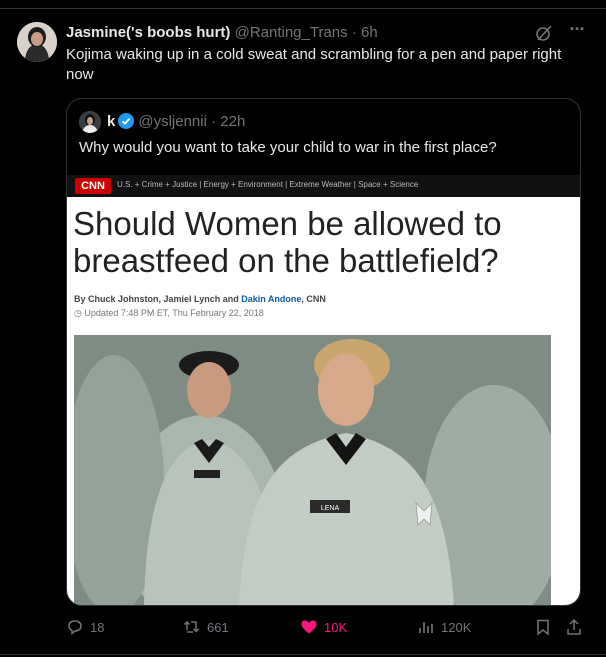 This screenshot has height=657, width=606. I want to click on share-icon, so click(574, 626).